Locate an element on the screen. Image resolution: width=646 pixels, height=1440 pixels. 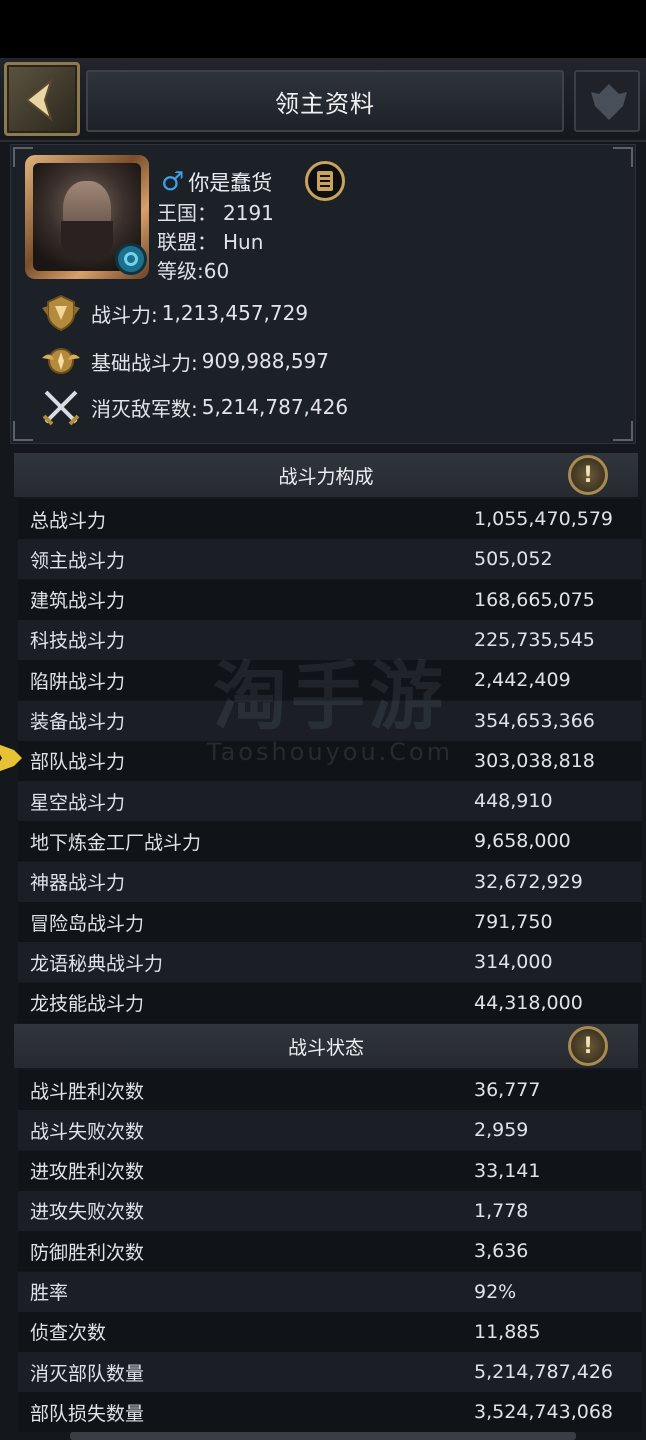
row-value: 3,524,743,068 is located at coordinates (544, 1412).